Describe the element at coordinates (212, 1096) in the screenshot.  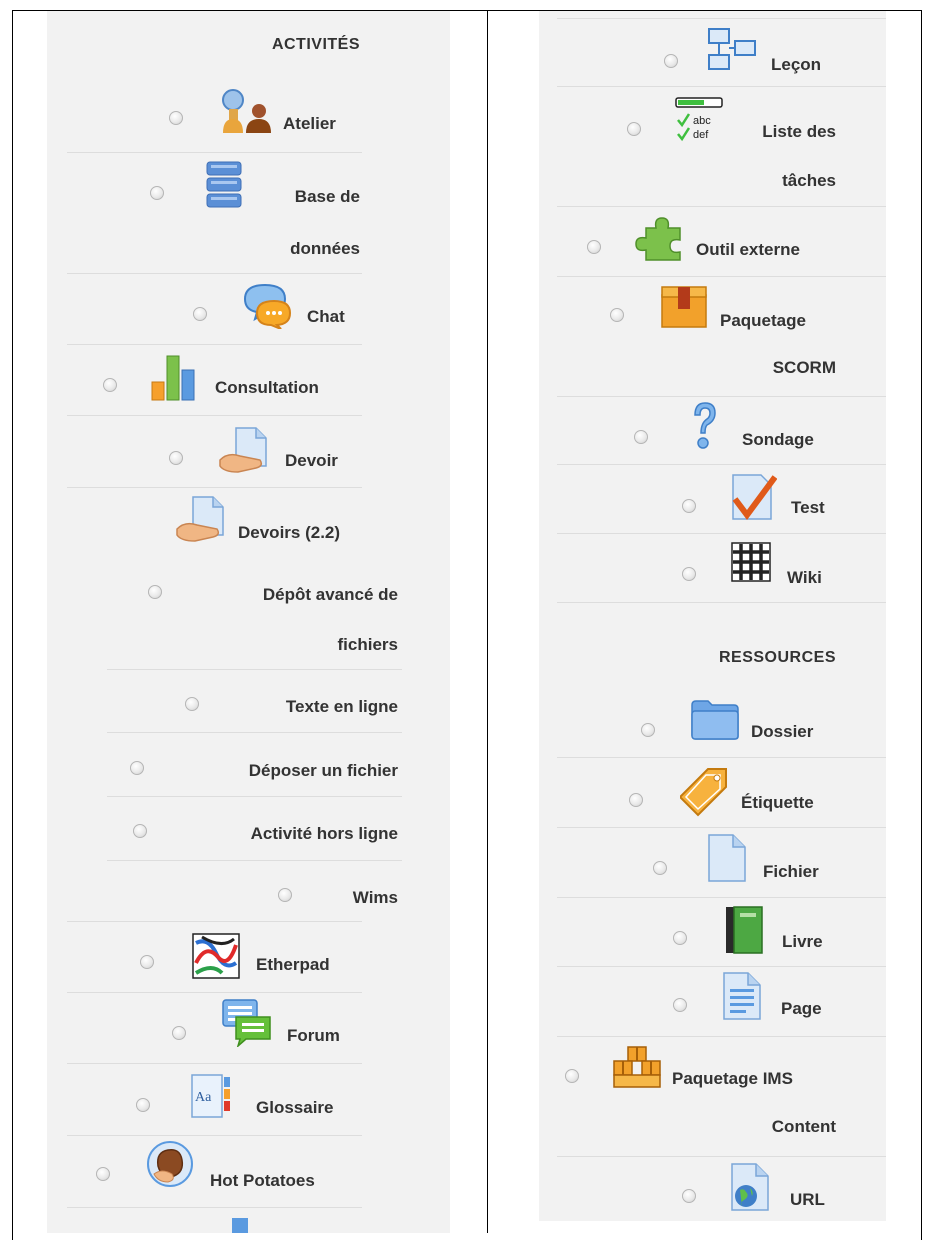
I see `glossary-icon: Aa` at that location.